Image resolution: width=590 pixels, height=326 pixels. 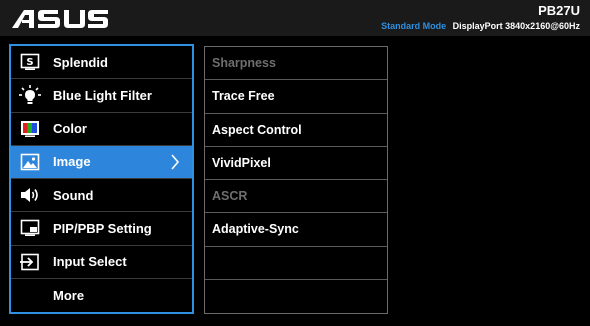 I want to click on menu-item-color: Color, so click(x=101, y=129).